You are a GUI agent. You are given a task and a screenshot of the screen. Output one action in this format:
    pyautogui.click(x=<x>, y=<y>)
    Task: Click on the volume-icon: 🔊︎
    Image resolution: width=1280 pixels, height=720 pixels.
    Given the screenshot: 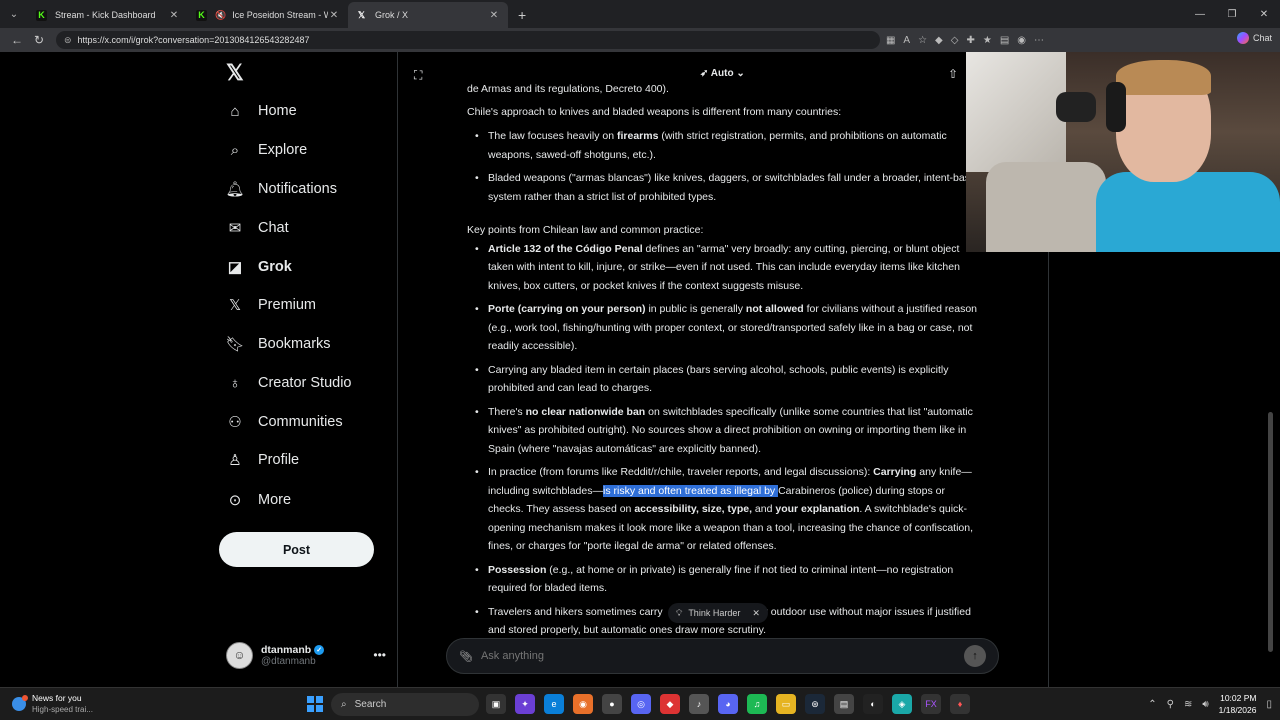 What is the action you would take?
    pyautogui.click(x=1205, y=704)
    